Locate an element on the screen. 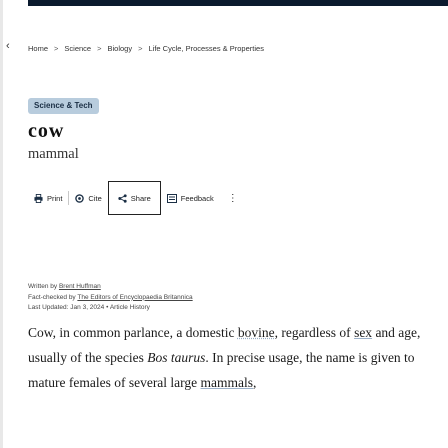 This screenshot has width=448, height=448. back-chevron-icon: ‹ is located at coordinates (8, 46).